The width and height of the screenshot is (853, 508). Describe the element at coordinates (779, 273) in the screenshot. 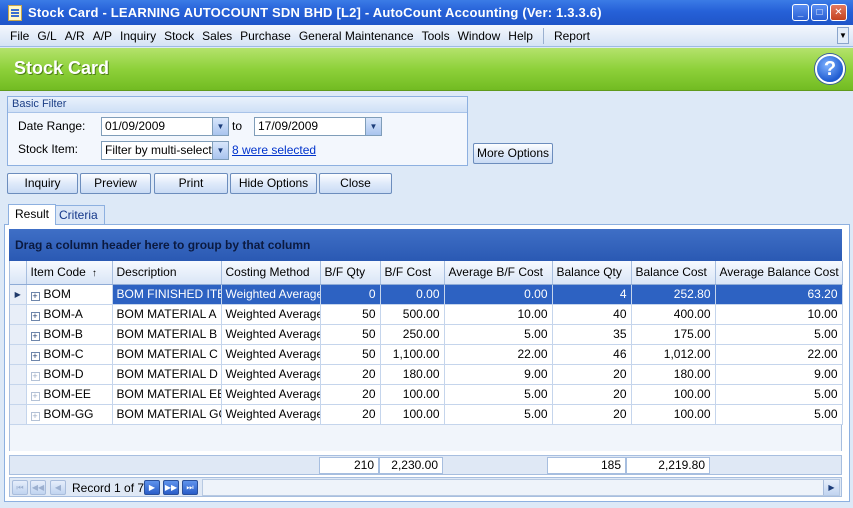

I see `column-header-average-balance-cost: Average Balance Cost` at that location.